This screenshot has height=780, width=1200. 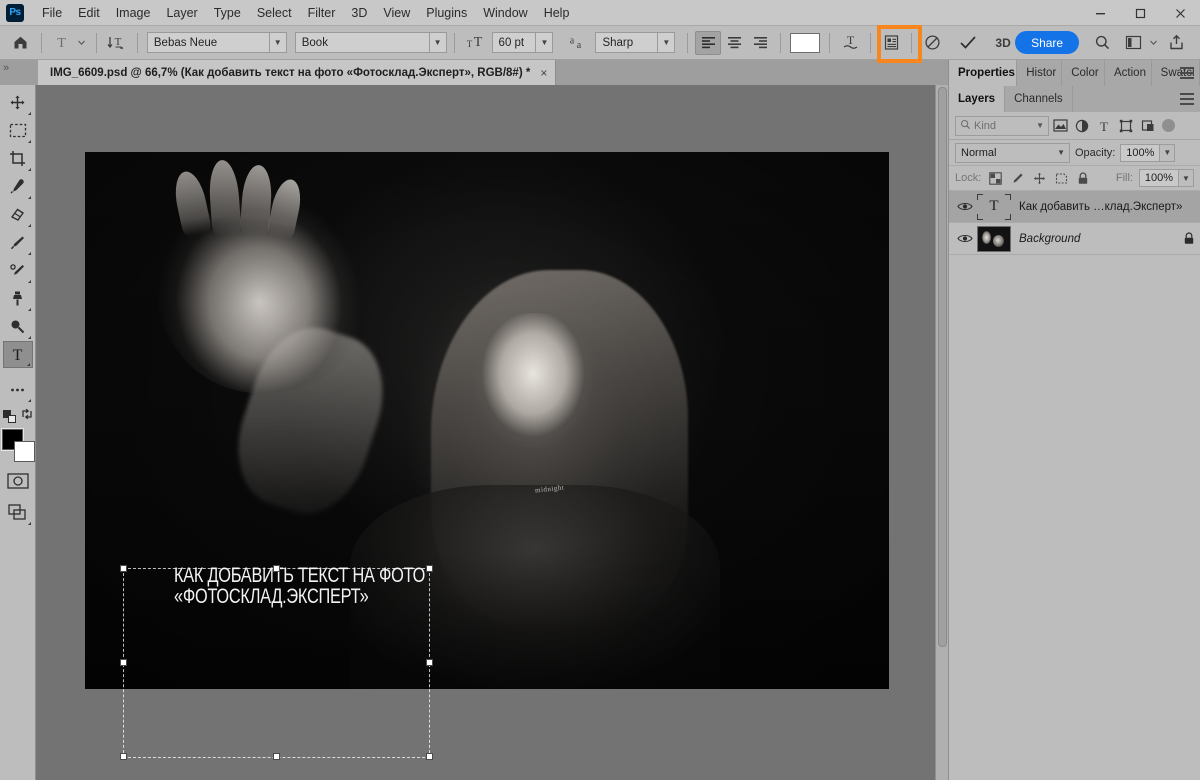 I want to click on fill-value-field: 100%, so click(x=1159, y=178).